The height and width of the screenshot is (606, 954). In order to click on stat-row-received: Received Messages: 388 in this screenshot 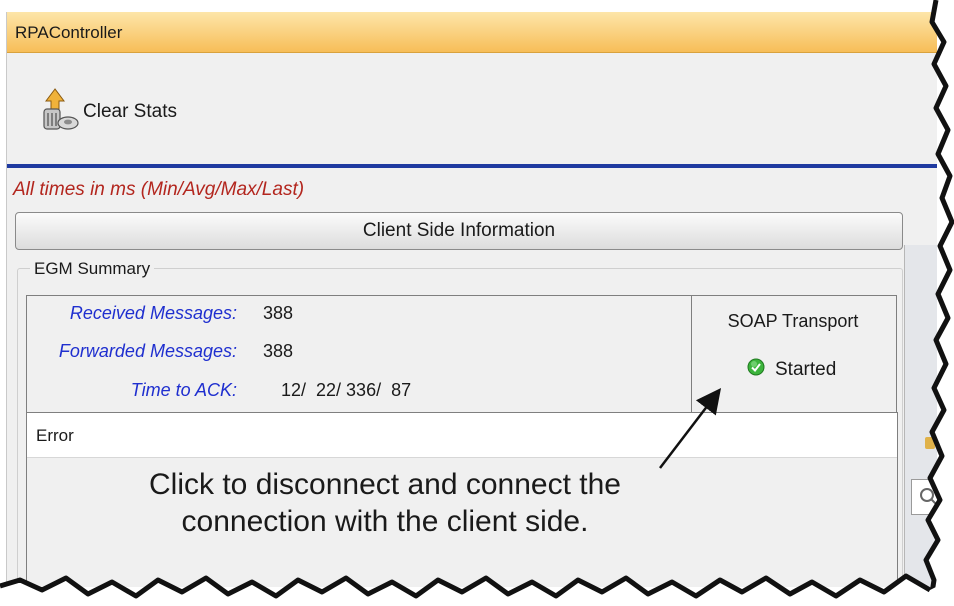, I will do `click(357, 315)`.